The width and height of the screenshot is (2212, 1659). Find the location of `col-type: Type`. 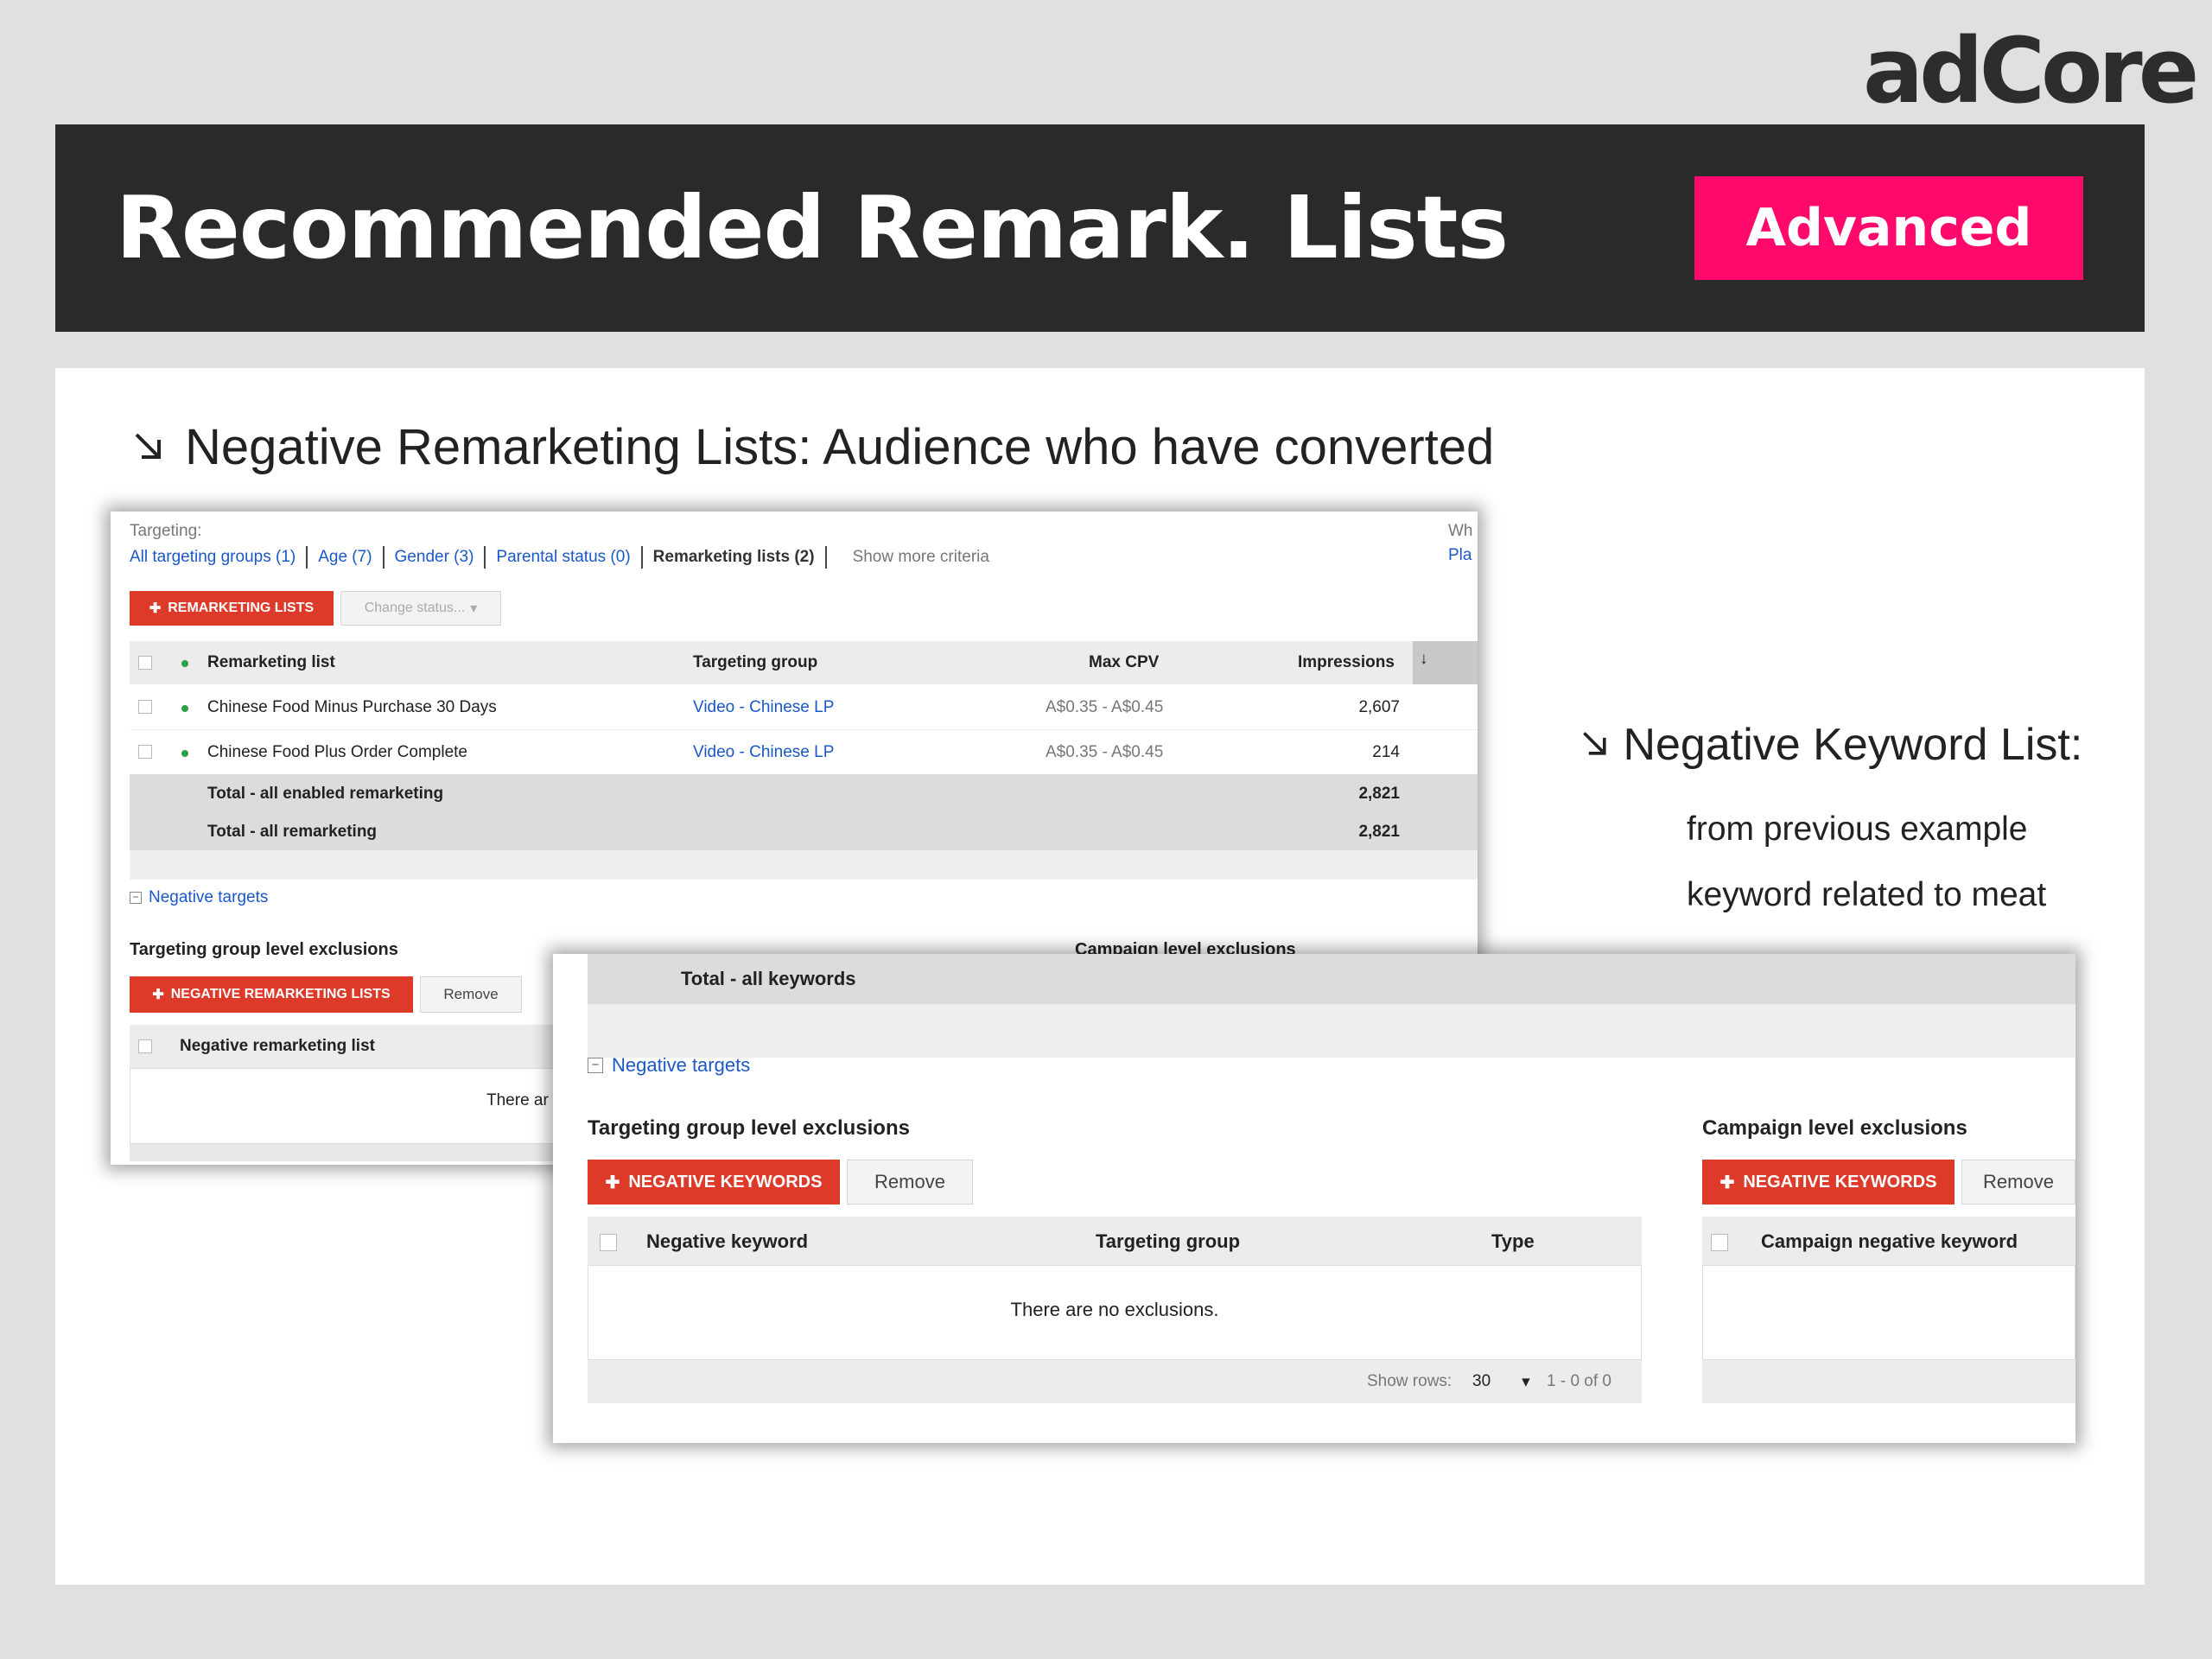

col-type: Type is located at coordinates (1513, 1241).